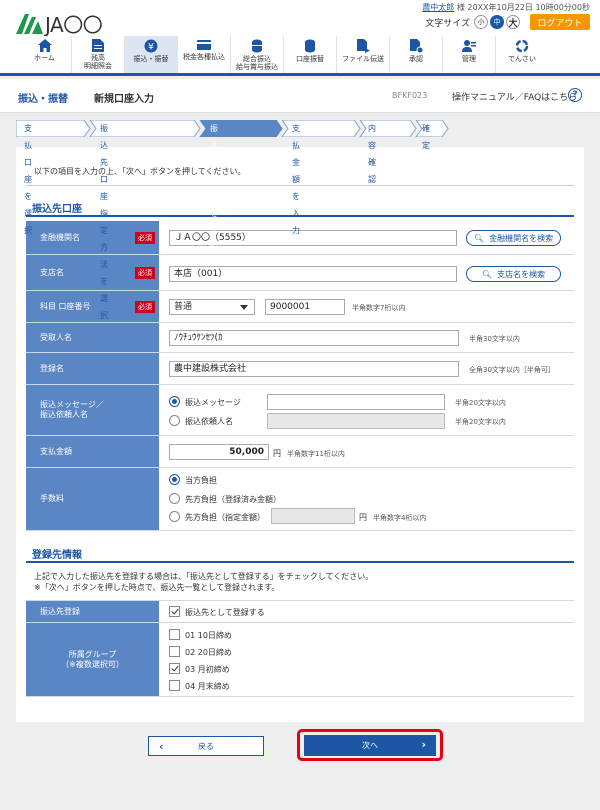  I want to click on register-payee-checkbox, so click(174, 611).